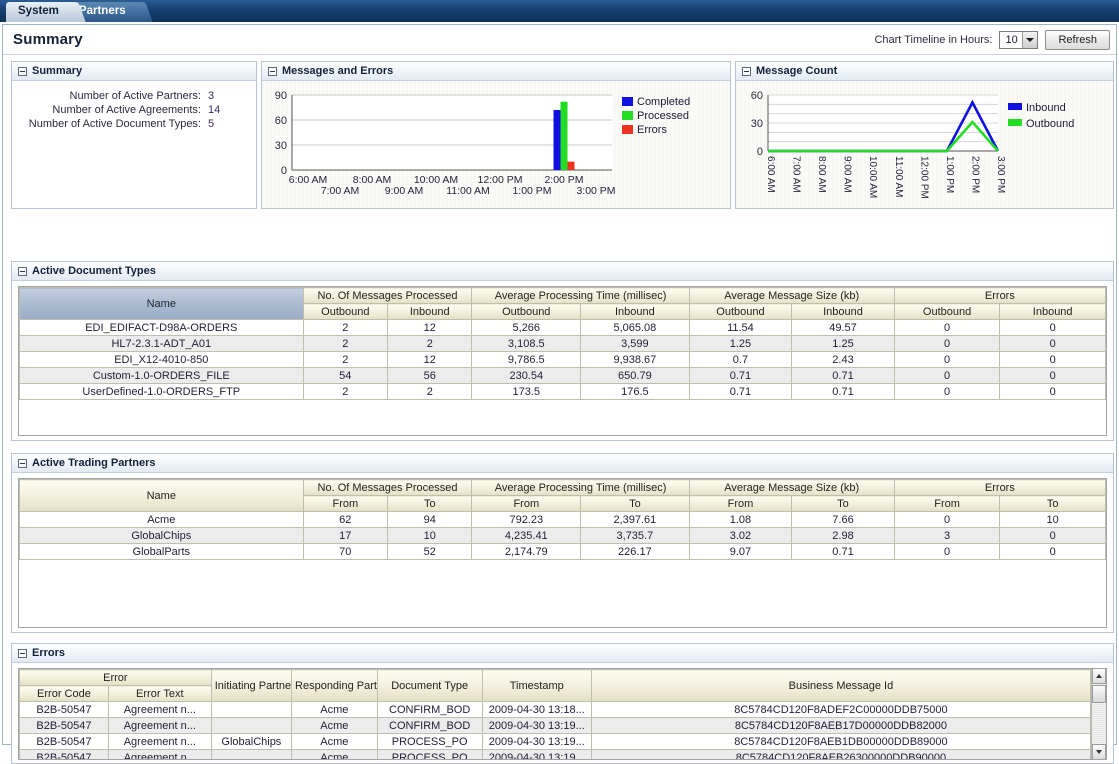  I want to click on active-trading-partners-header: Active Trading Partners, so click(562, 463).